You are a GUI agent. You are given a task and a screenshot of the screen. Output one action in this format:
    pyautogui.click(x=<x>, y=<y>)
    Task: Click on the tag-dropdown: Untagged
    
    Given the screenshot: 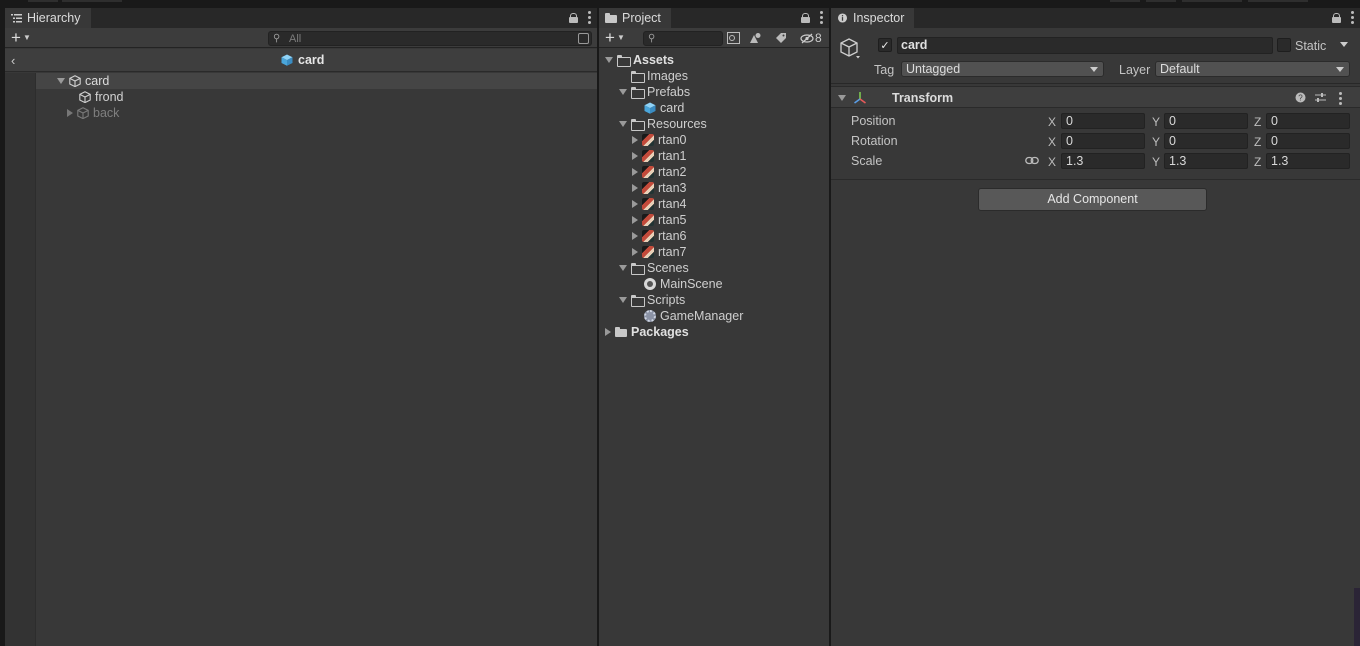 What is the action you would take?
    pyautogui.click(x=1002, y=69)
    